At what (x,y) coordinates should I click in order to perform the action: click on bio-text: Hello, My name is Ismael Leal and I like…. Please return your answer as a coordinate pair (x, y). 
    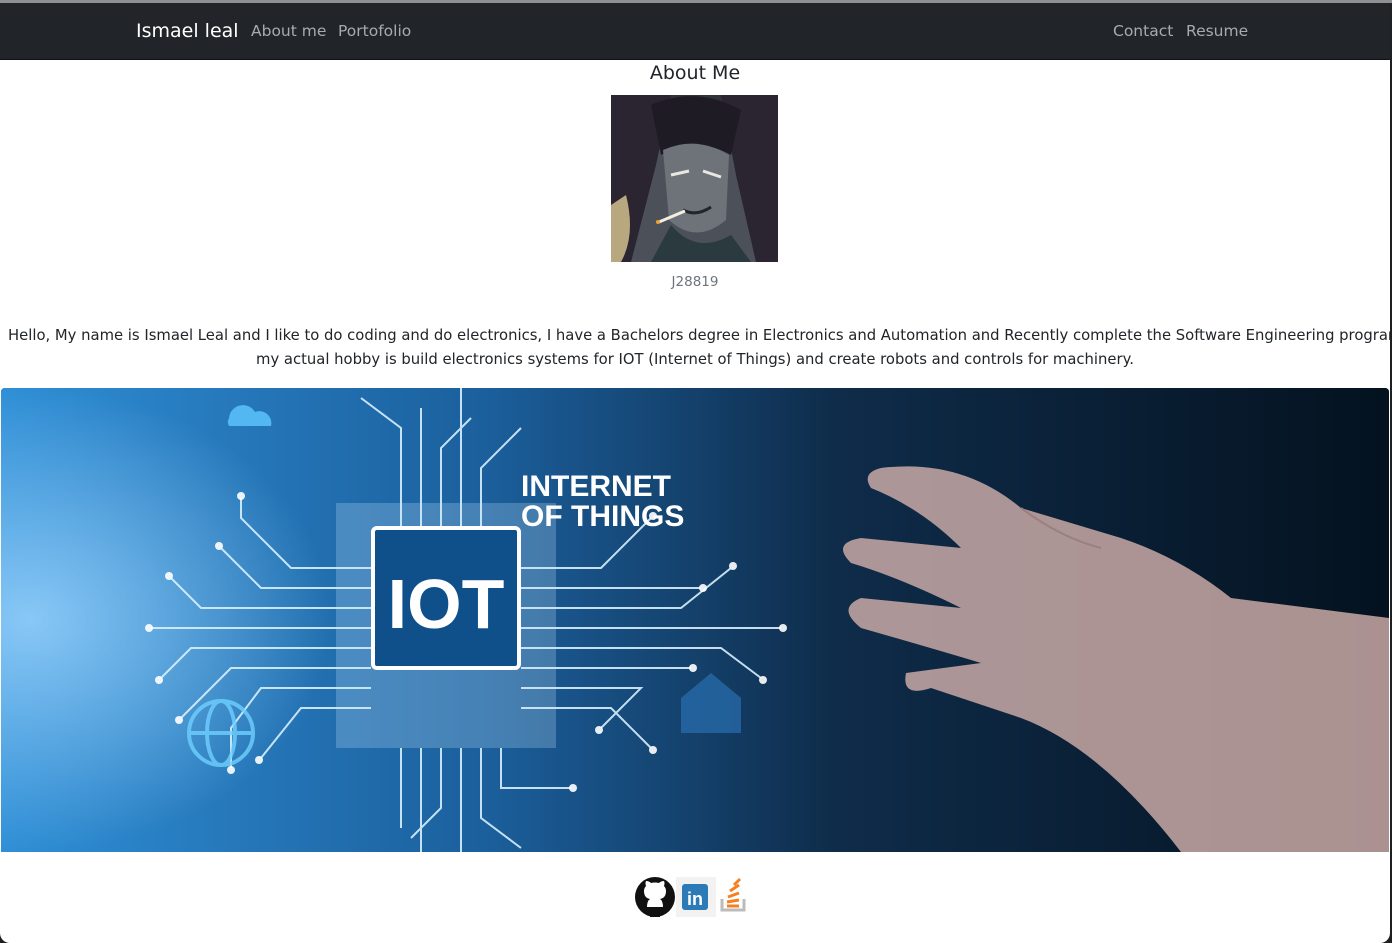
    Looking at the image, I should click on (699, 348).